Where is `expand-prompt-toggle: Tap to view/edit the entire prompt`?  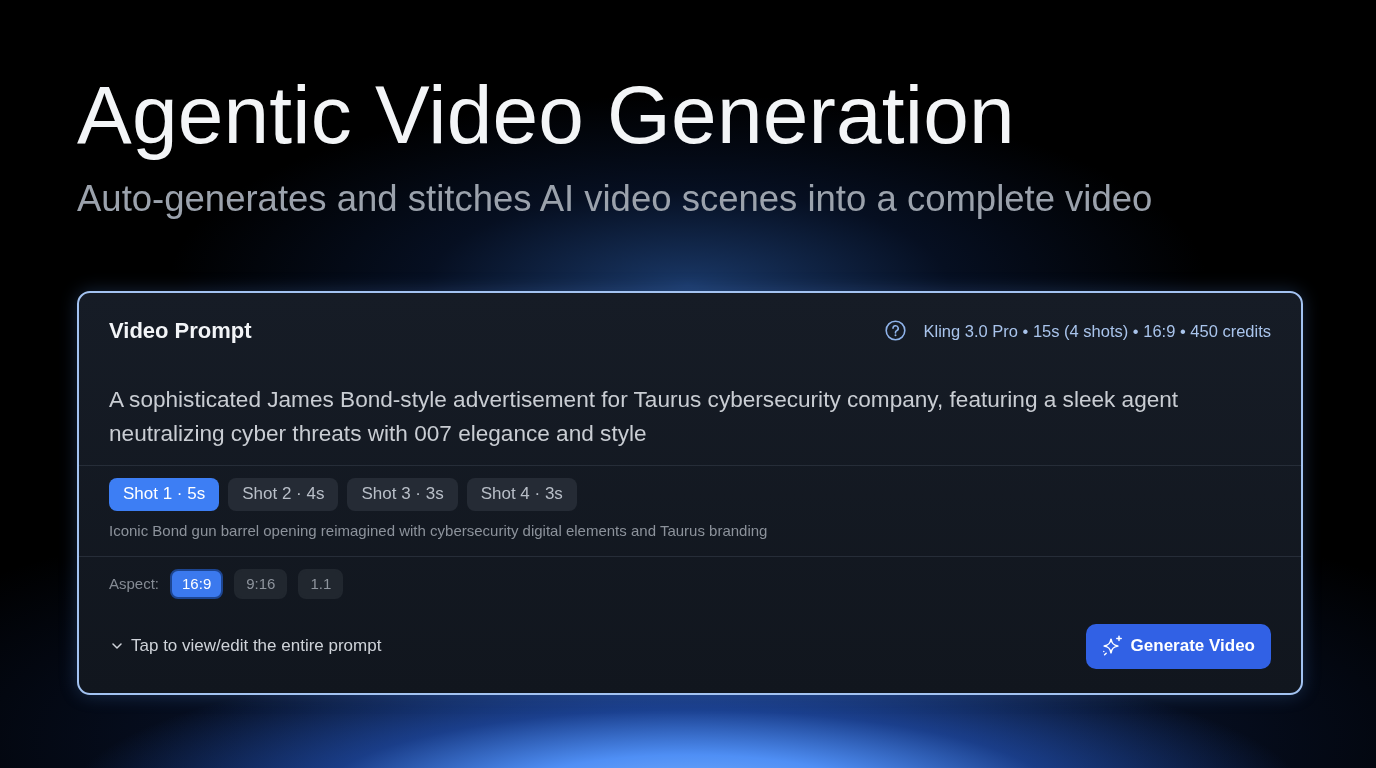
expand-prompt-toggle: Tap to view/edit the entire prompt is located at coordinates (245, 646).